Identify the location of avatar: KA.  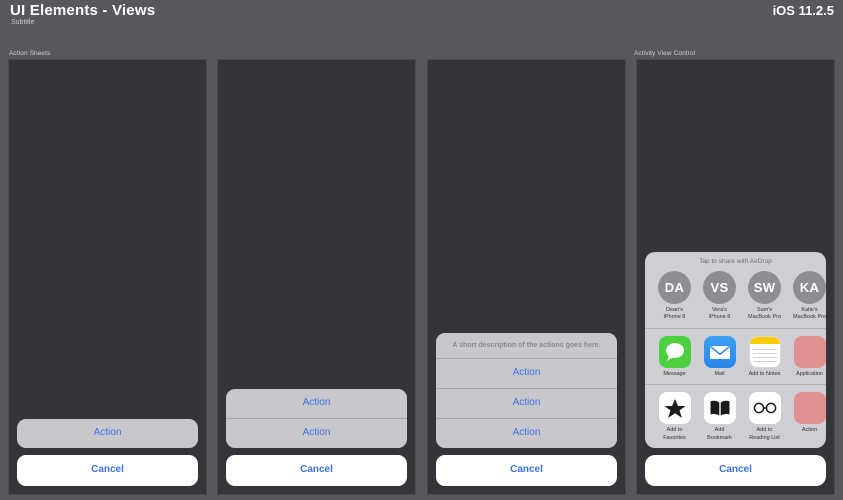
(809, 287).